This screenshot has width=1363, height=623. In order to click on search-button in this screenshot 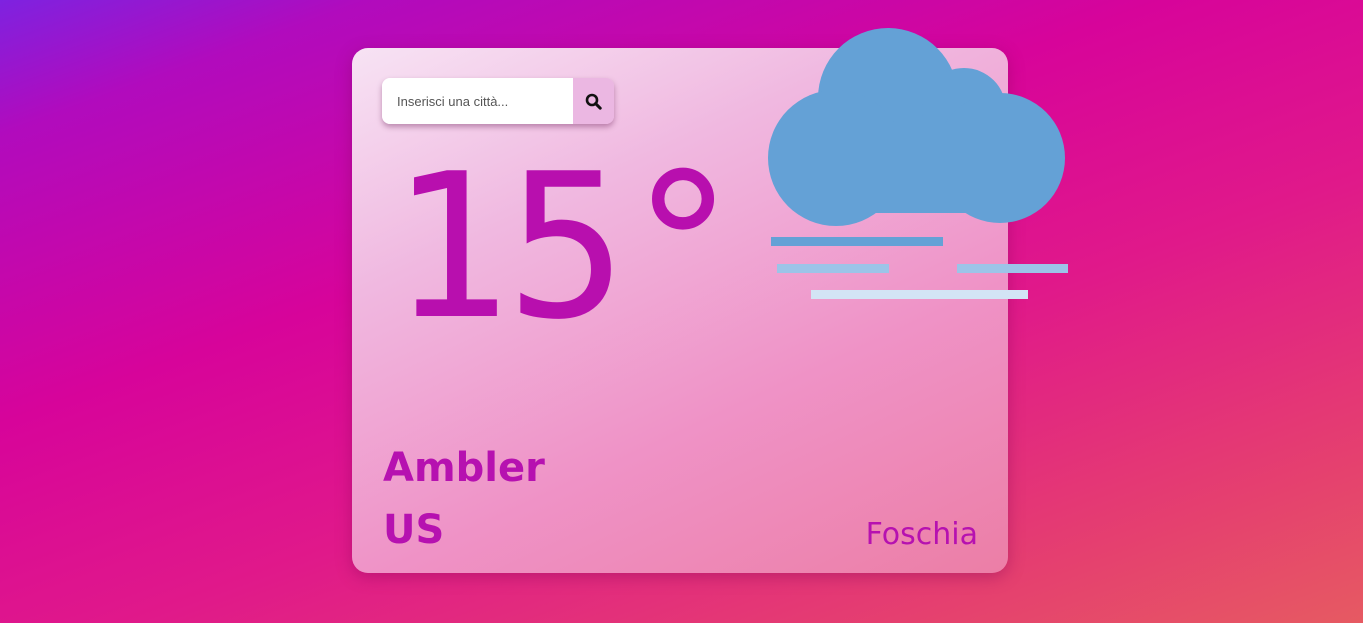, I will do `click(593, 101)`.